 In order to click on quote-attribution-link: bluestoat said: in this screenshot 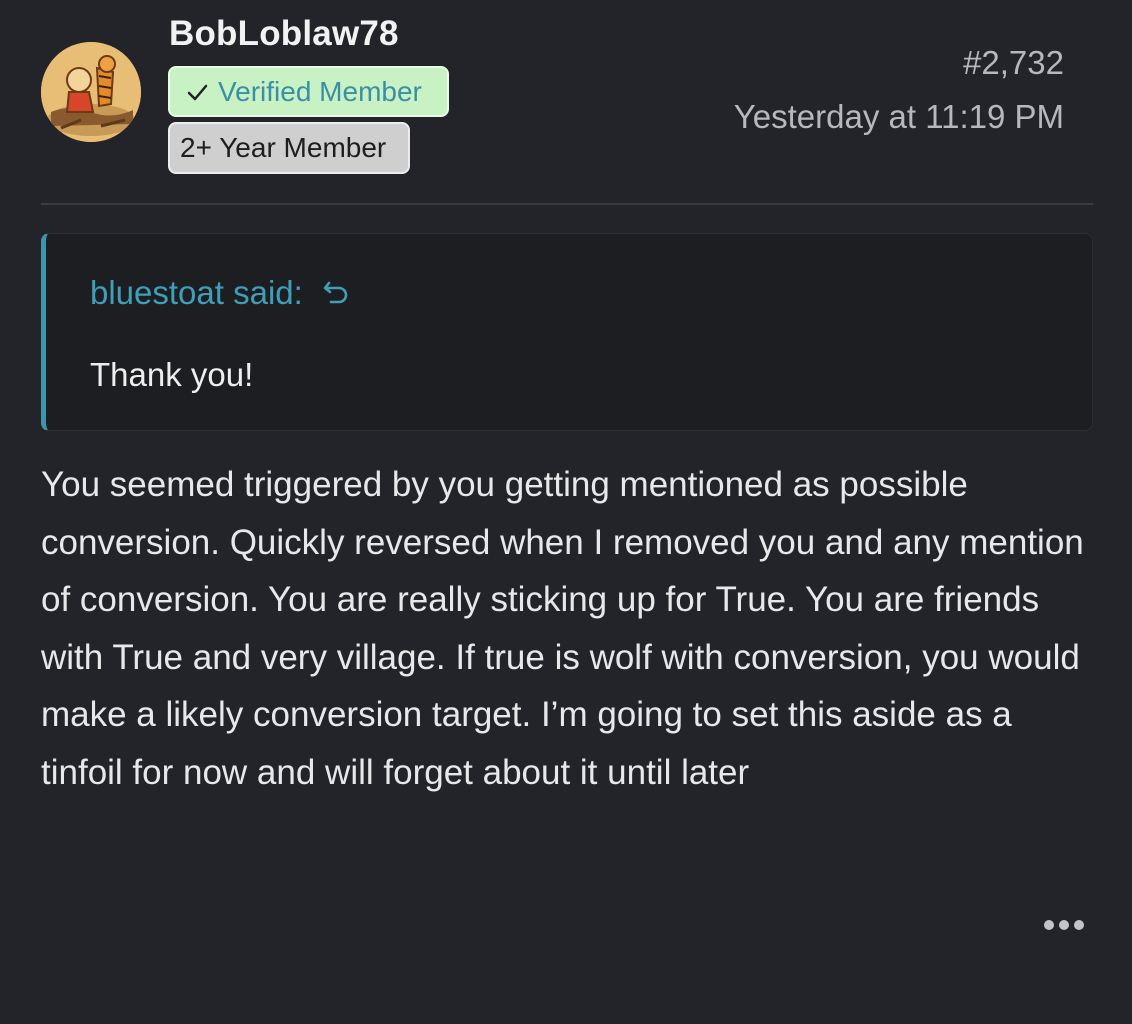, I will do `click(221, 293)`.